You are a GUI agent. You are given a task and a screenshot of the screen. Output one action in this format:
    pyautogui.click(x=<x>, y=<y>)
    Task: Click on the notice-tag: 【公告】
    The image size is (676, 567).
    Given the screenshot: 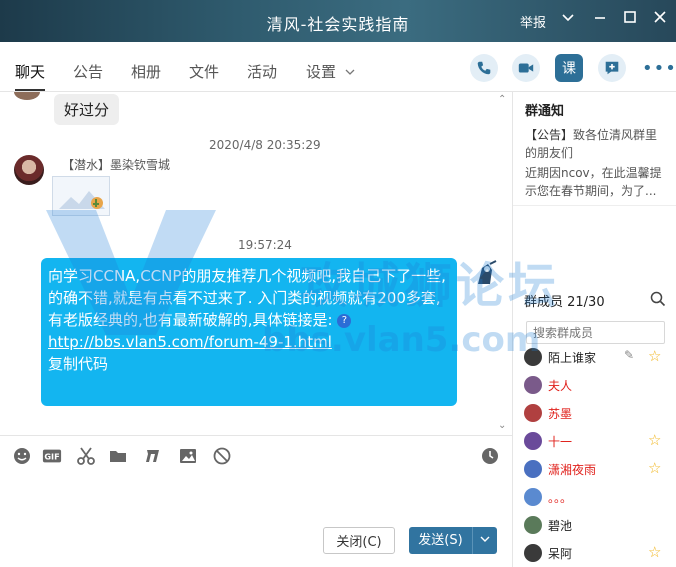 What is the action you would take?
    pyautogui.click(x=549, y=135)
    